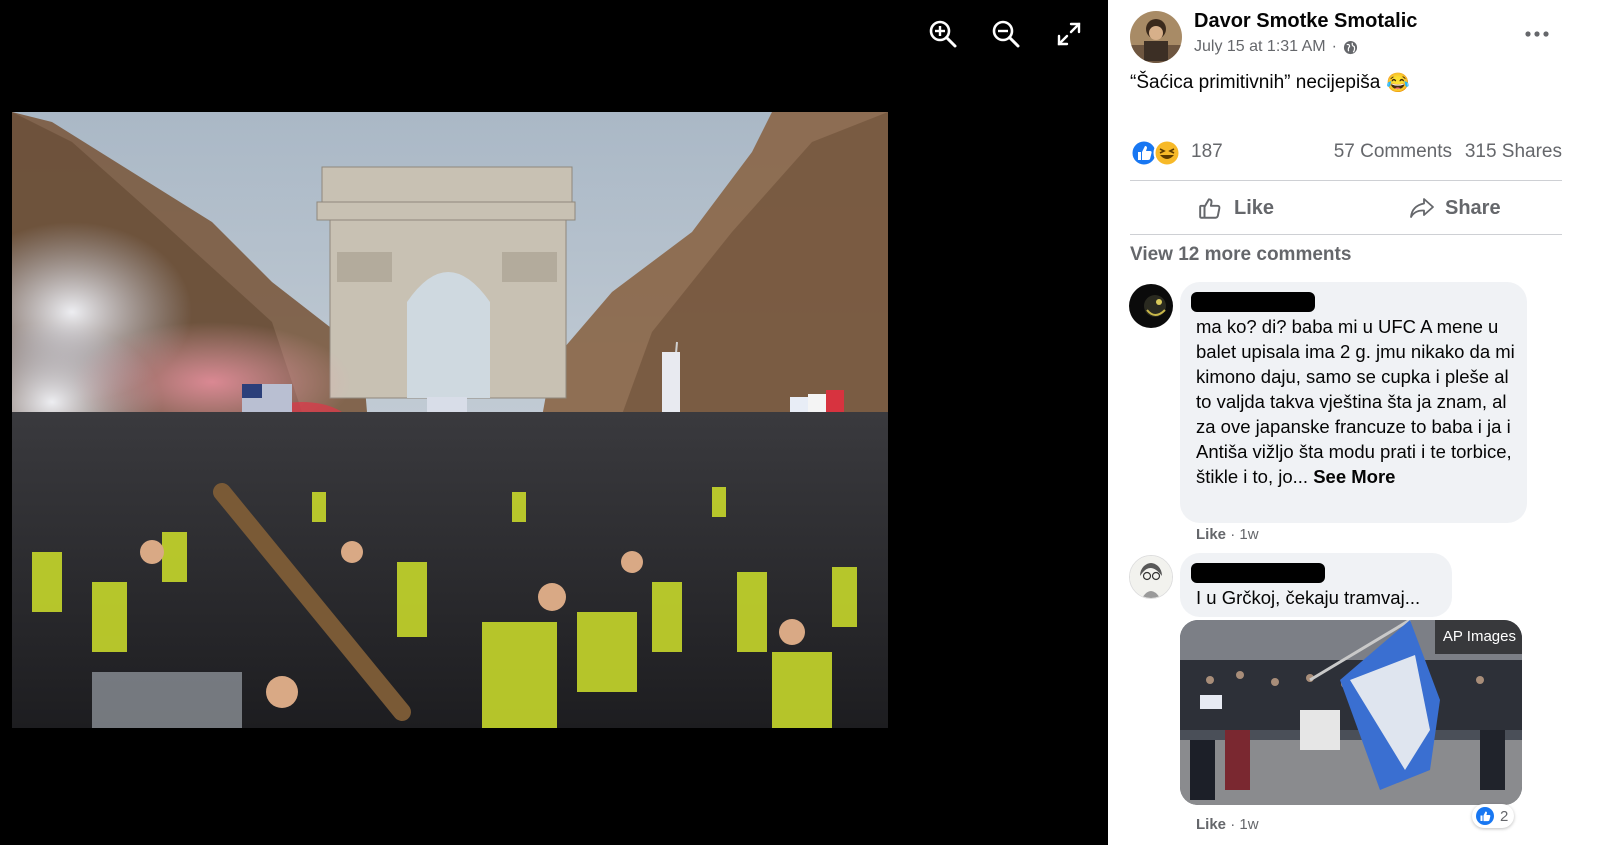 This screenshot has width=1600, height=845. I want to click on caption-text: “Šaćica primitivnih” necijepiša, so click(1255, 82).